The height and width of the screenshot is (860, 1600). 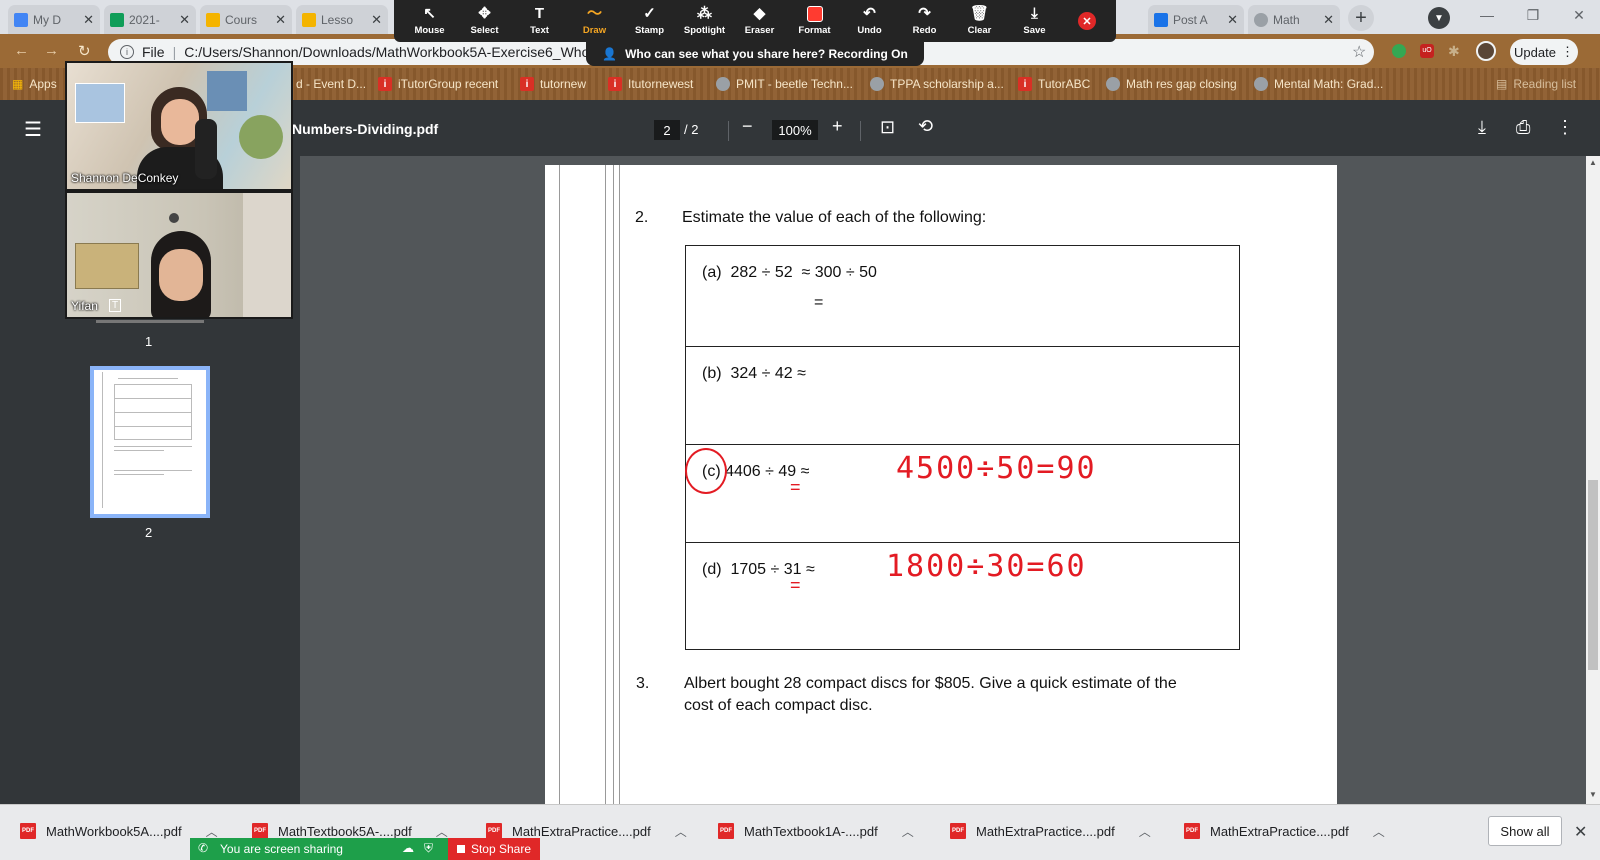 What do you see at coordinates (1544, 52) in the screenshot?
I see `update-button: Update ⋮` at bounding box center [1544, 52].